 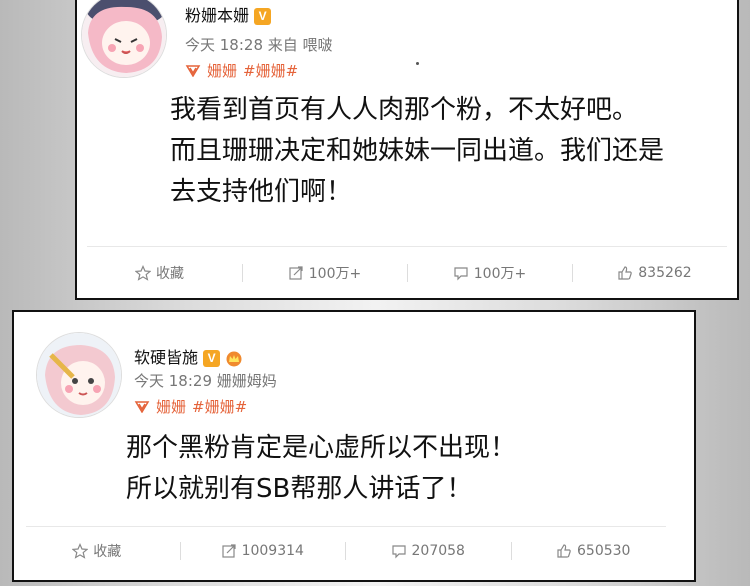 I want to click on username: 粉姗本姗 V, so click(x=228, y=14).